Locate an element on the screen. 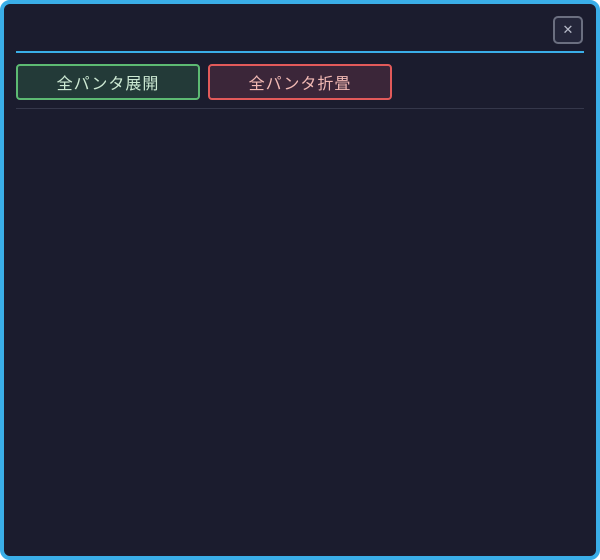 This screenshot has height=560, width=600. expand-all-button: 全パンタ展開 is located at coordinates (108, 82).